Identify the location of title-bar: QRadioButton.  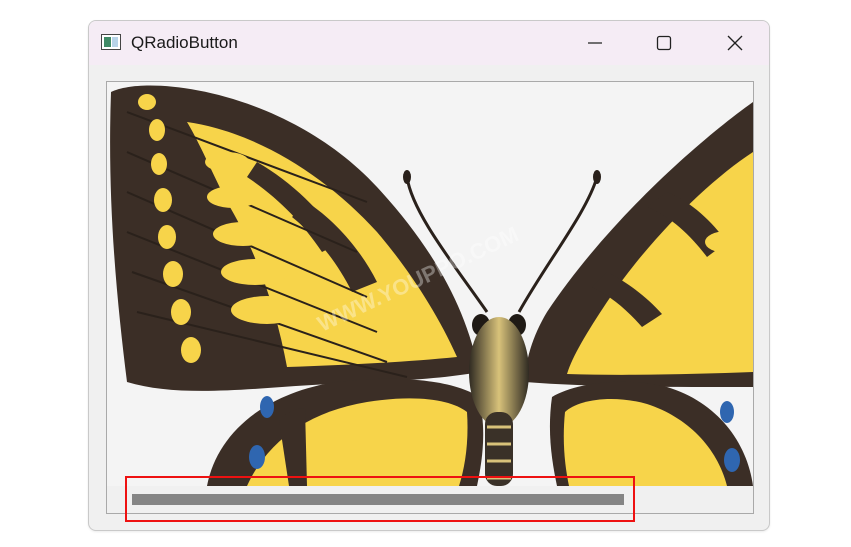
(429, 43).